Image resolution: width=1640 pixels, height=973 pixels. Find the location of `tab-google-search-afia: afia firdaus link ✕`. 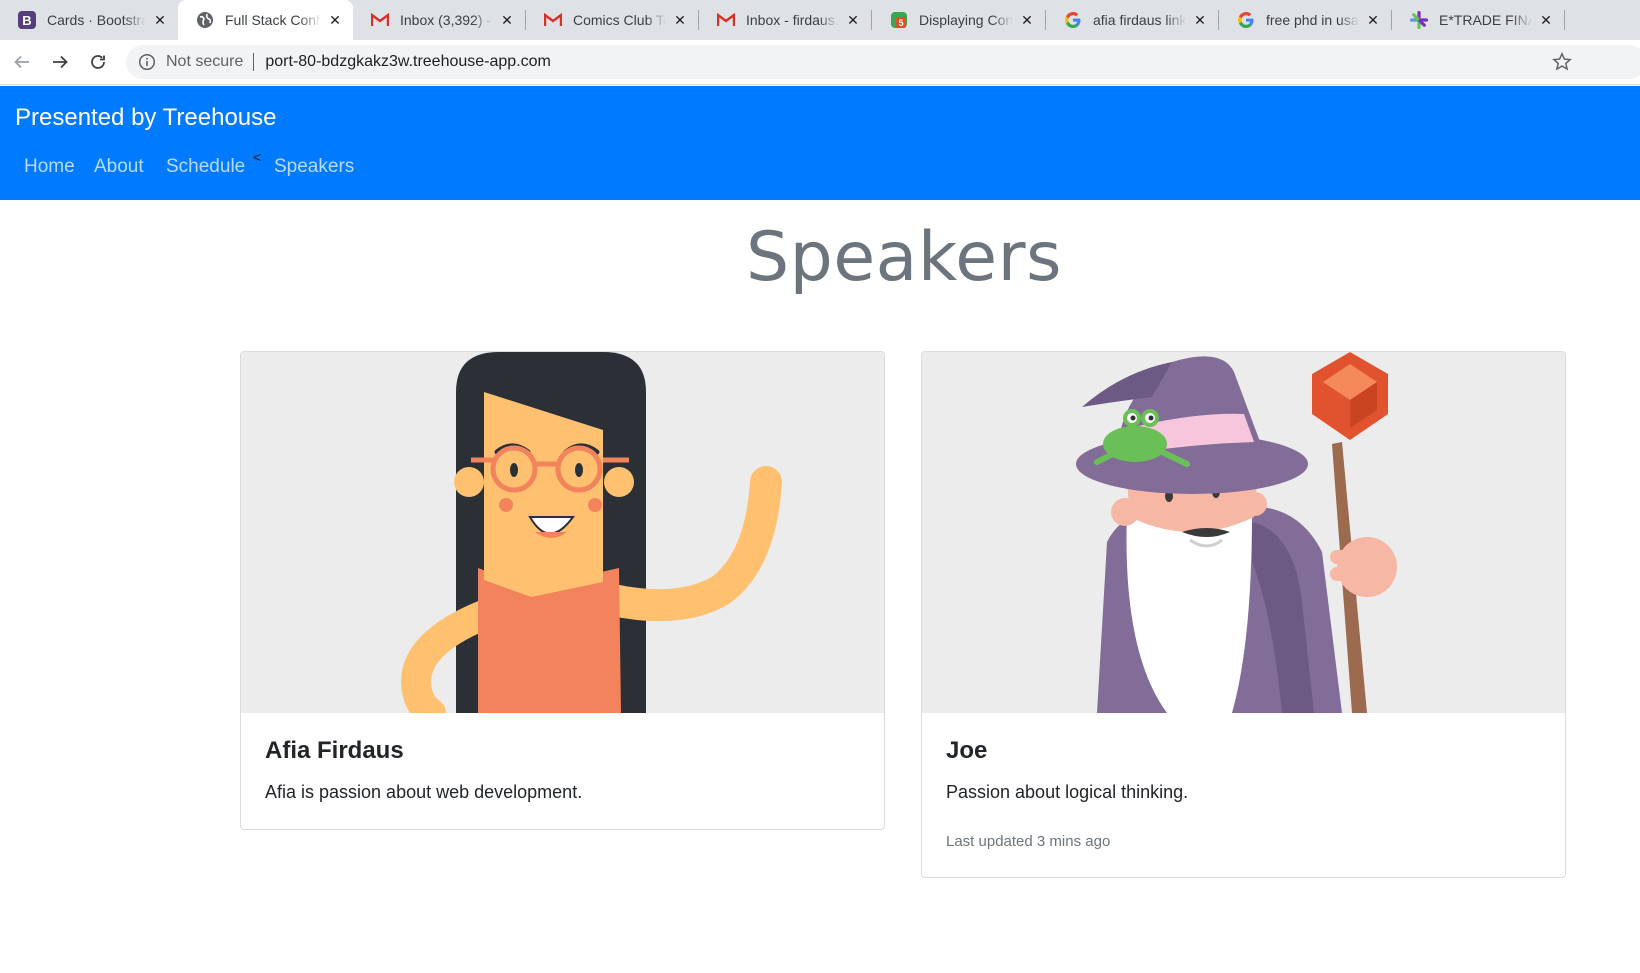

tab-google-search-afia: afia firdaus link ✕ is located at coordinates (1132, 20).